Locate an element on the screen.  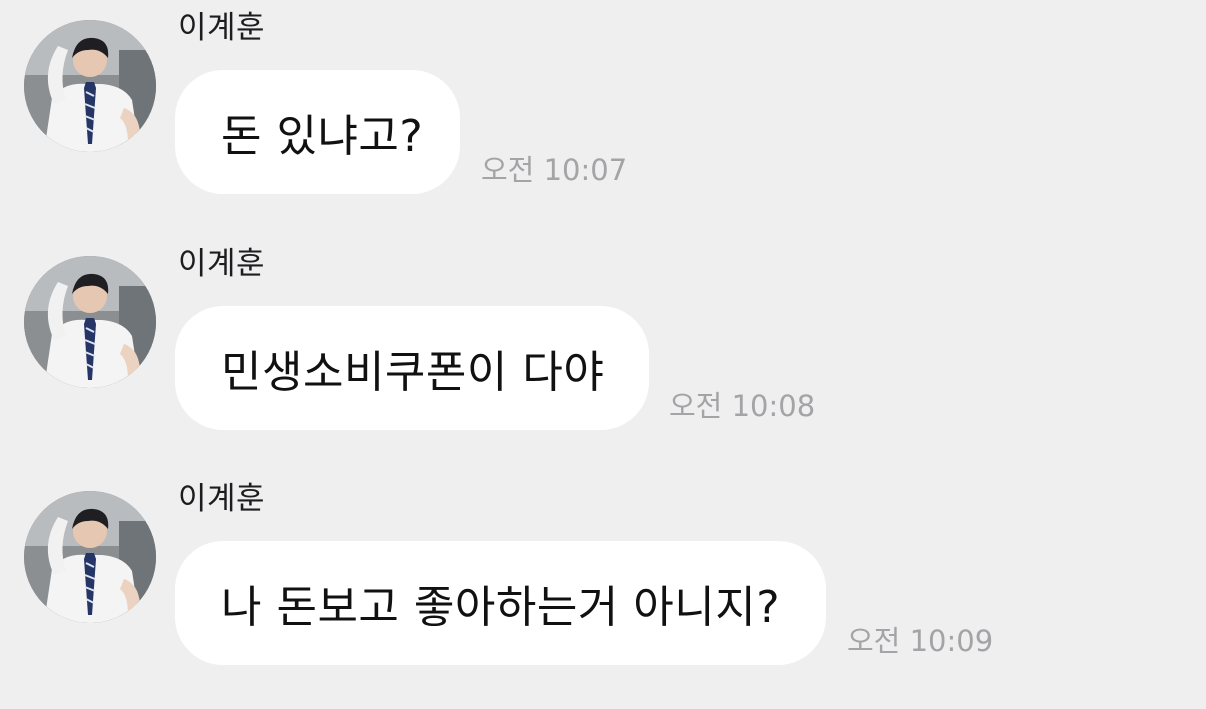
message-text: 민생소비쿠폰이 다야 is located at coordinates (413, 372).